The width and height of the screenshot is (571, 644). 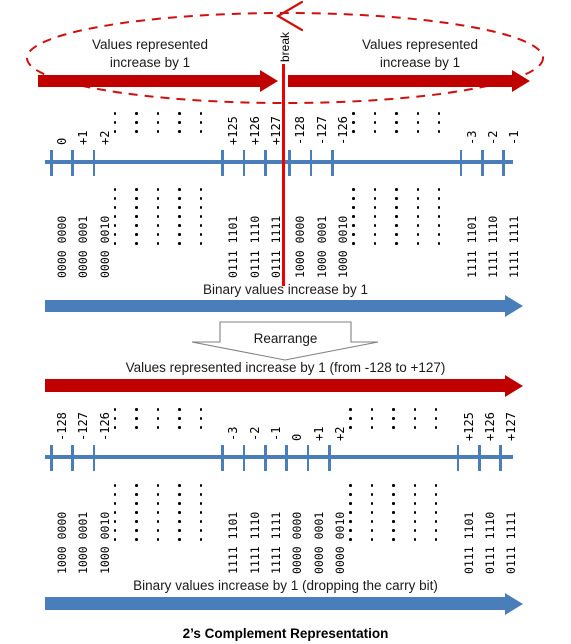 I want to click on binary-label: 1111 1110, so click(x=254, y=542).